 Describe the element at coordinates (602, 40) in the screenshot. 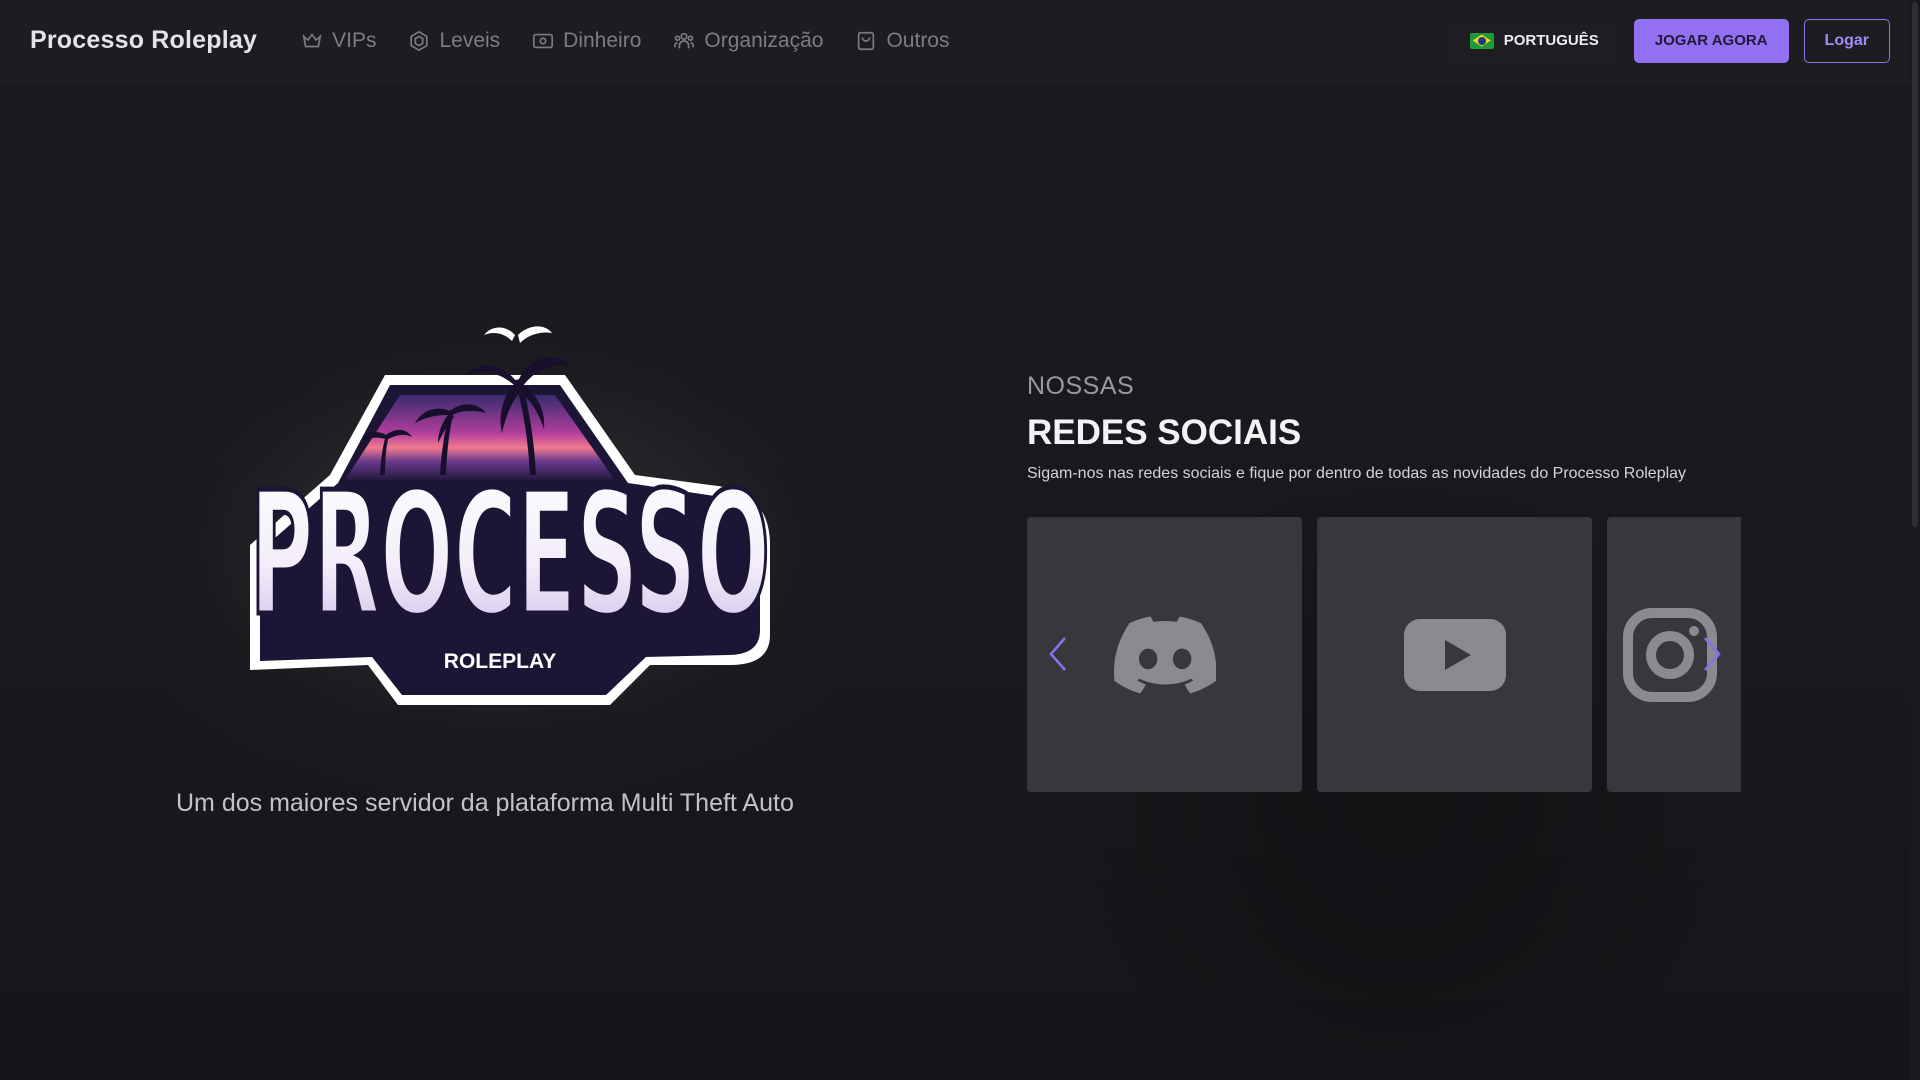

I see `nav-link-label: Dinheiro` at that location.